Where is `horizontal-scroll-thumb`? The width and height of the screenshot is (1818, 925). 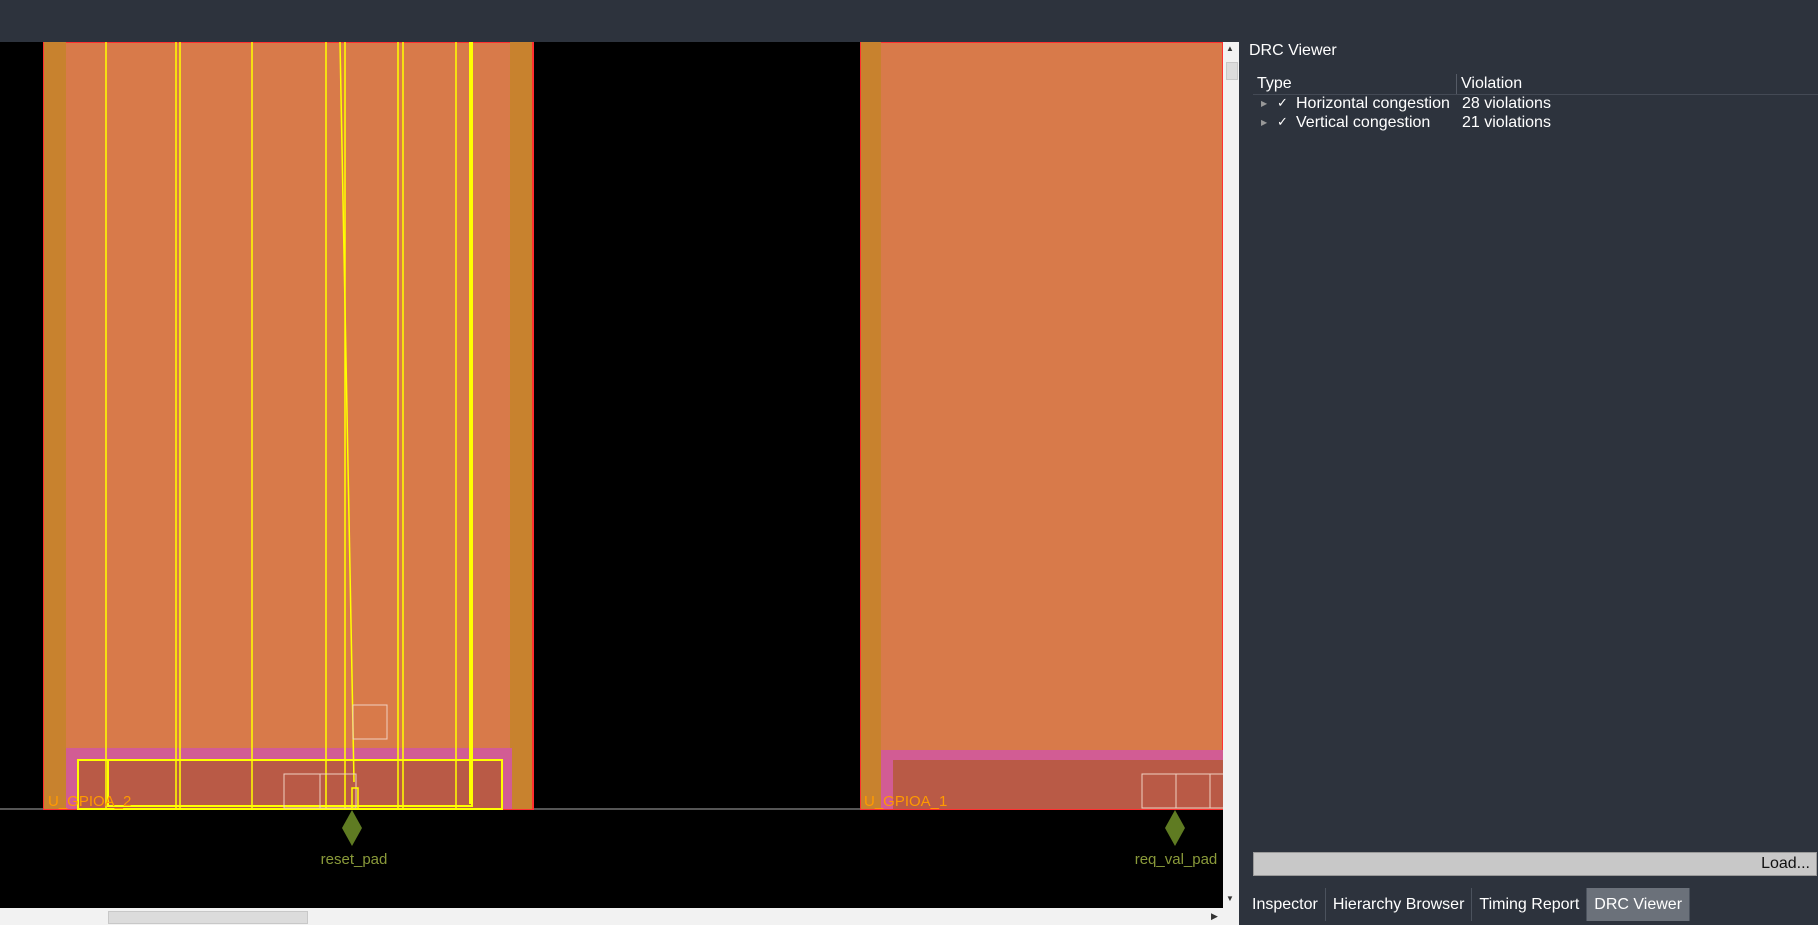 horizontal-scroll-thumb is located at coordinates (208, 917).